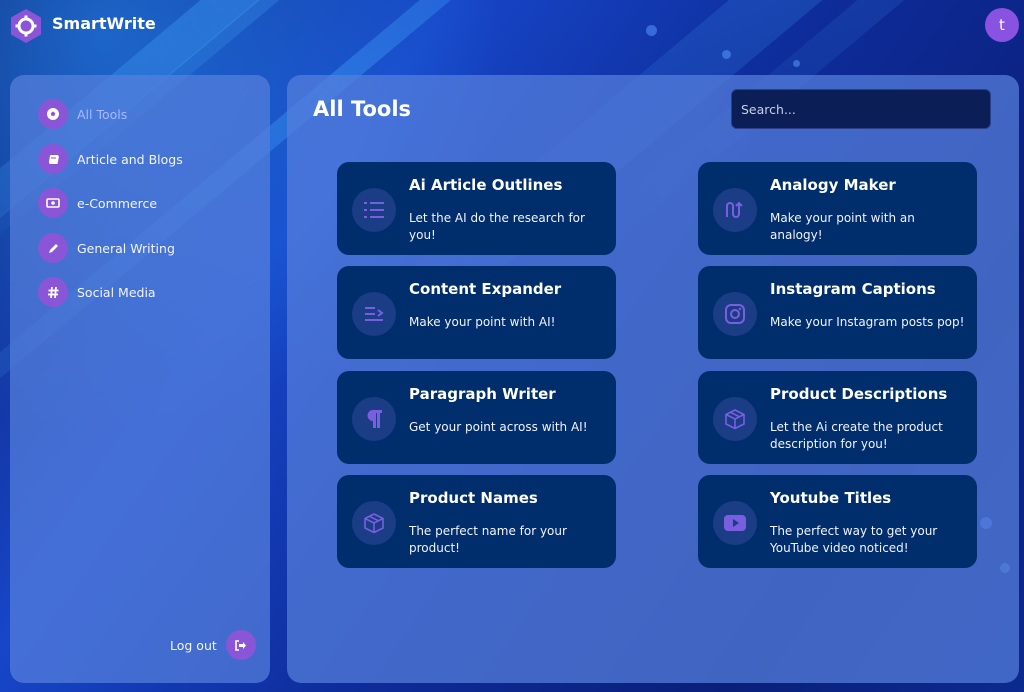 The image size is (1024, 692). I want to click on card-title: Analogy Maker, so click(833, 185).